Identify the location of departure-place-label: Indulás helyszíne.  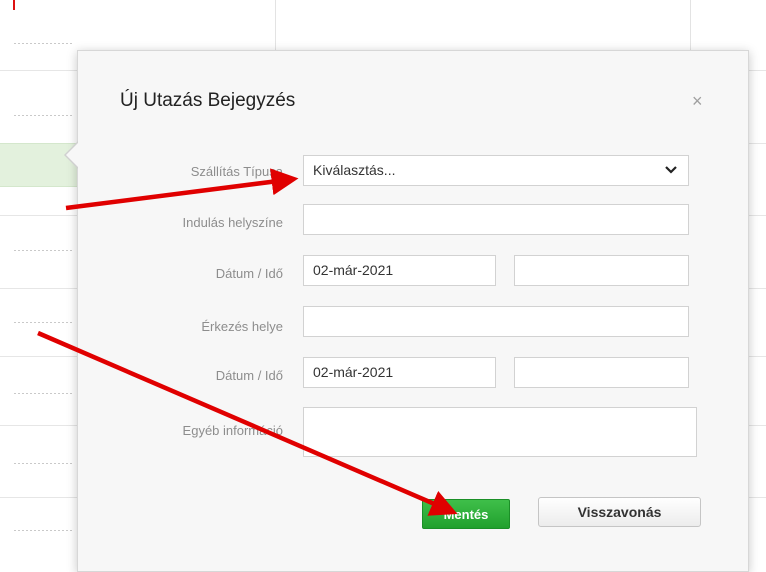
(232, 222).